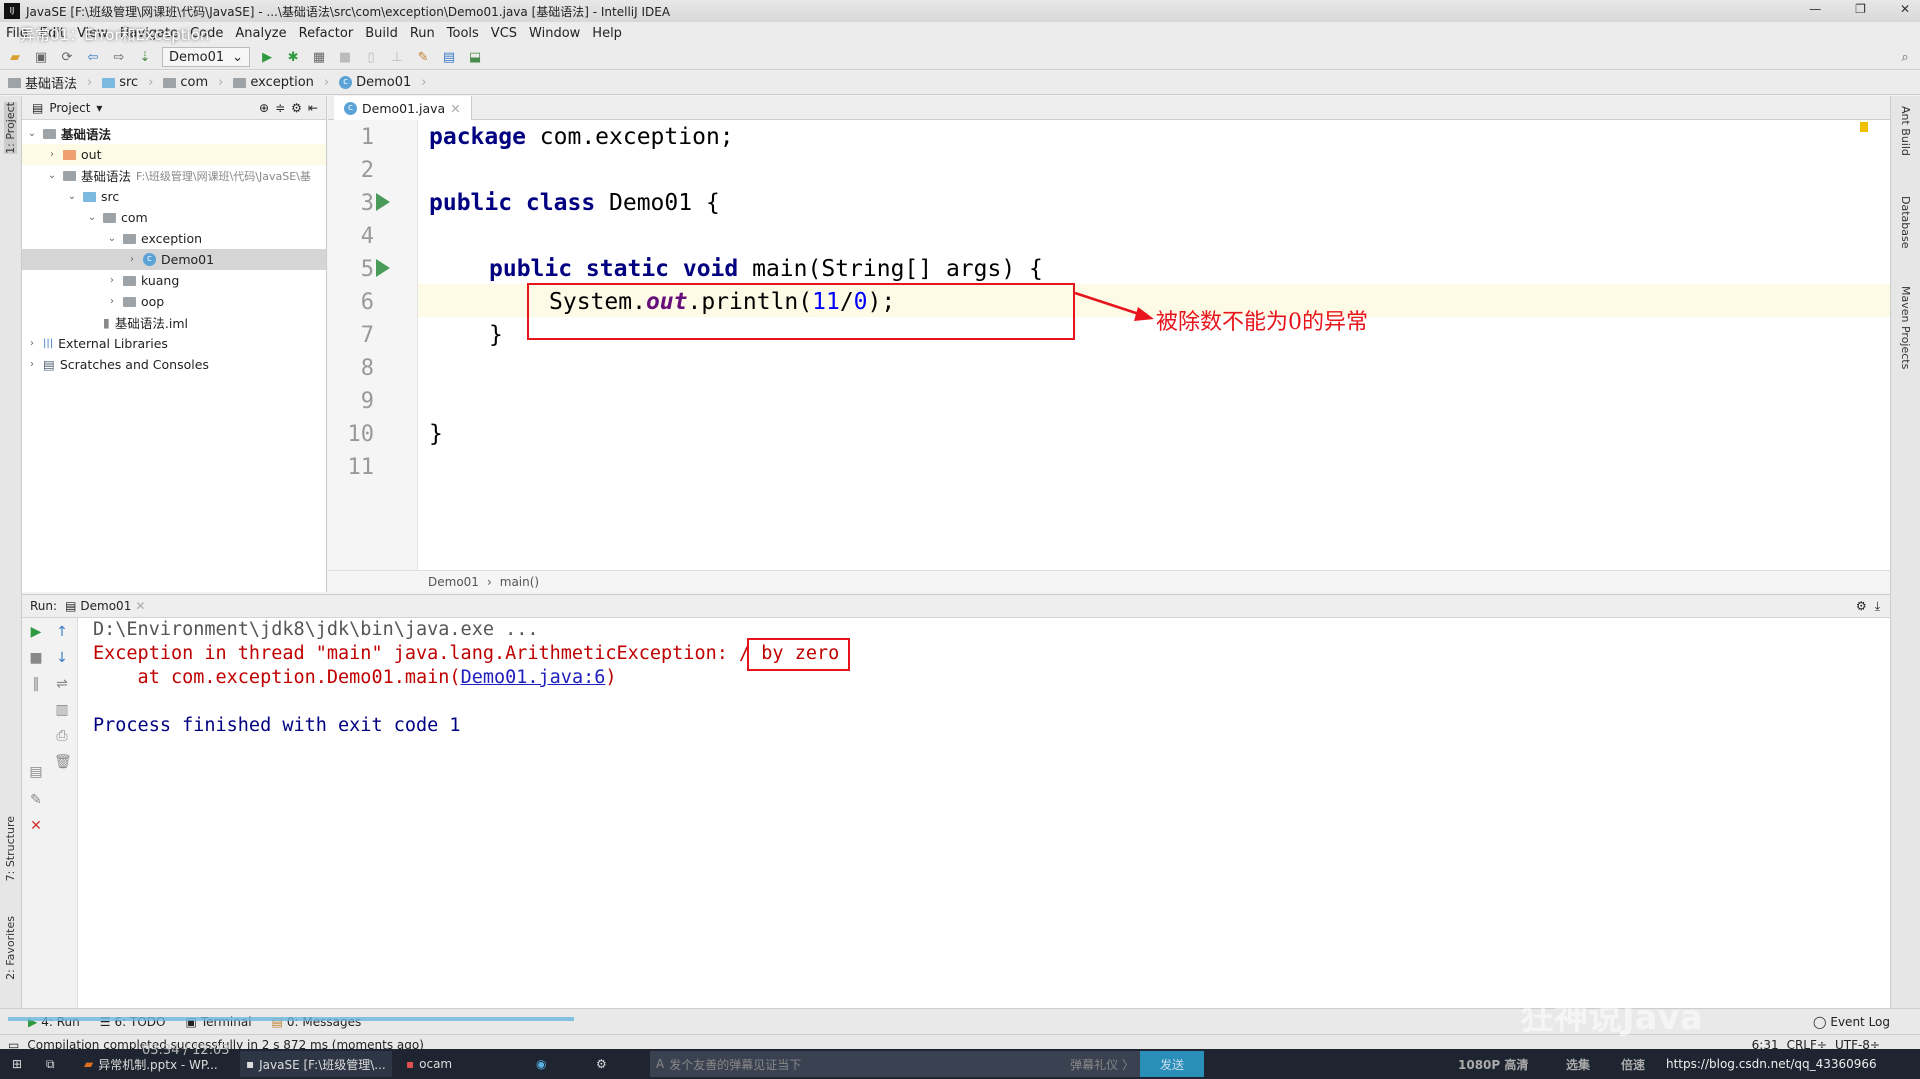  Describe the element at coordinates (174, 175) in the screenshot. I see `tree-item: ⌄ 基础语法 F:\班级管理\网课班\代码\JavaSE\基` at that location.